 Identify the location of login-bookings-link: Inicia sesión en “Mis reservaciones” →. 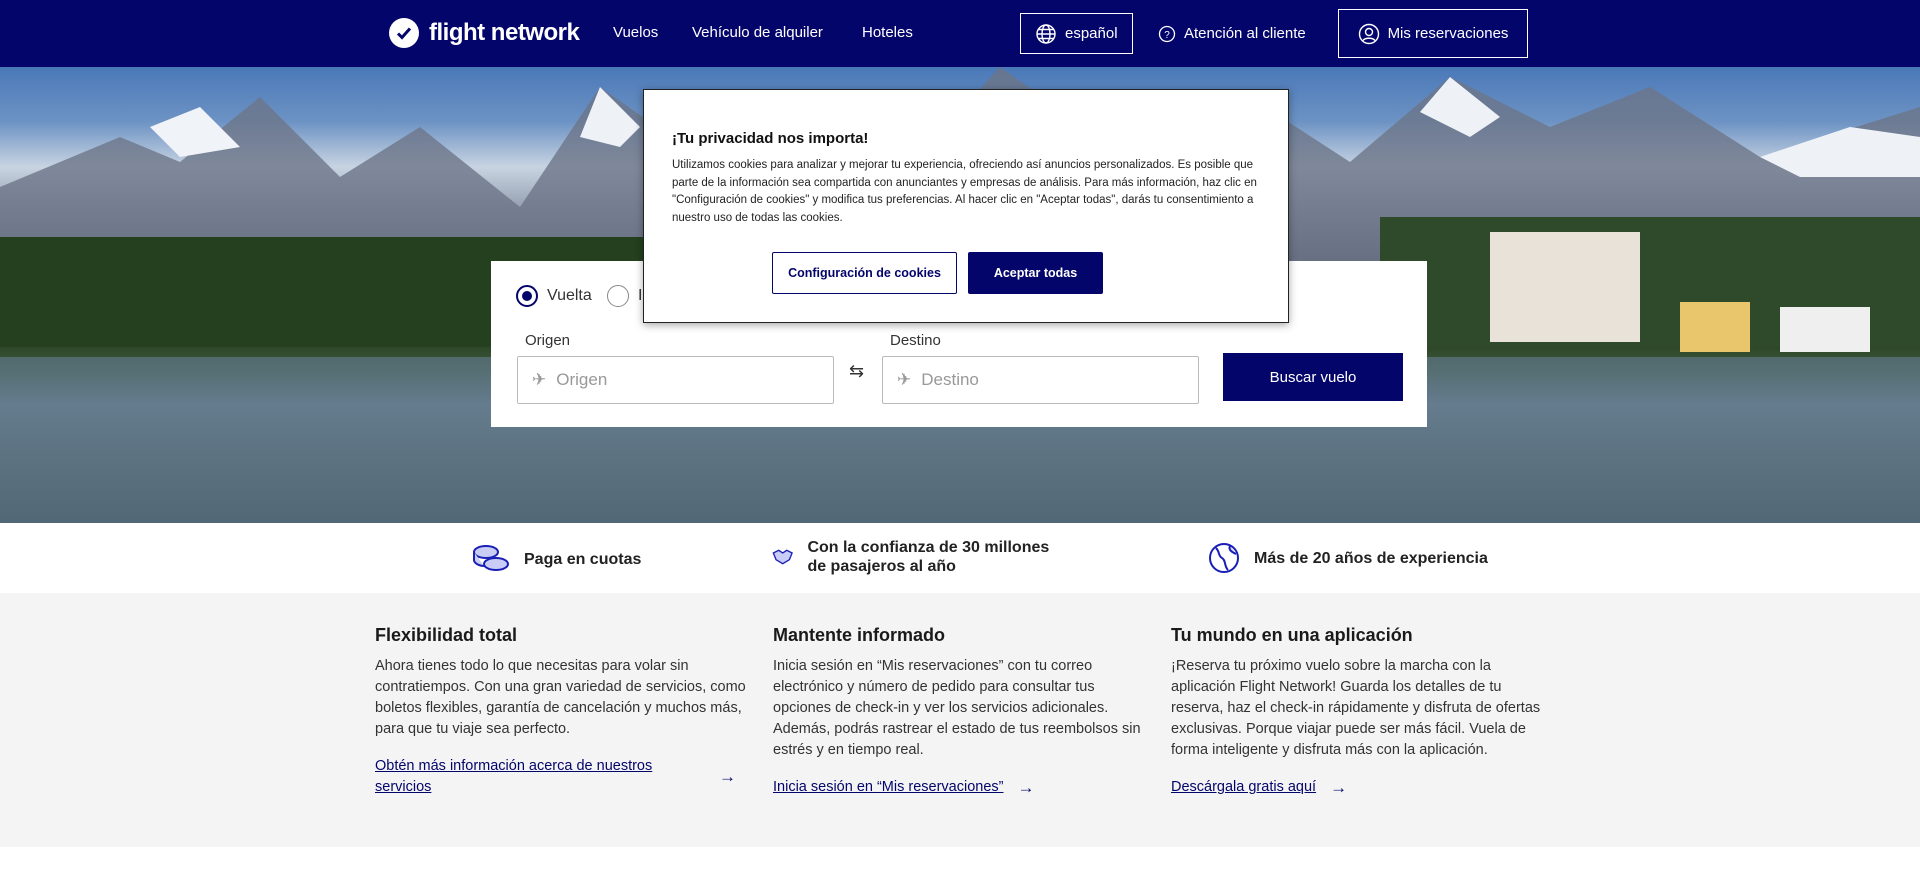
(959, 787).